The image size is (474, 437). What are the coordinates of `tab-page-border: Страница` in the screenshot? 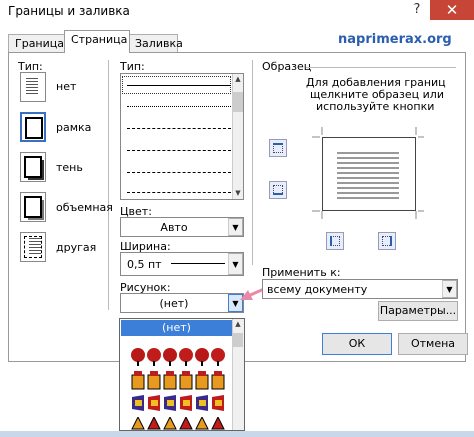 It's located at (97, 41).